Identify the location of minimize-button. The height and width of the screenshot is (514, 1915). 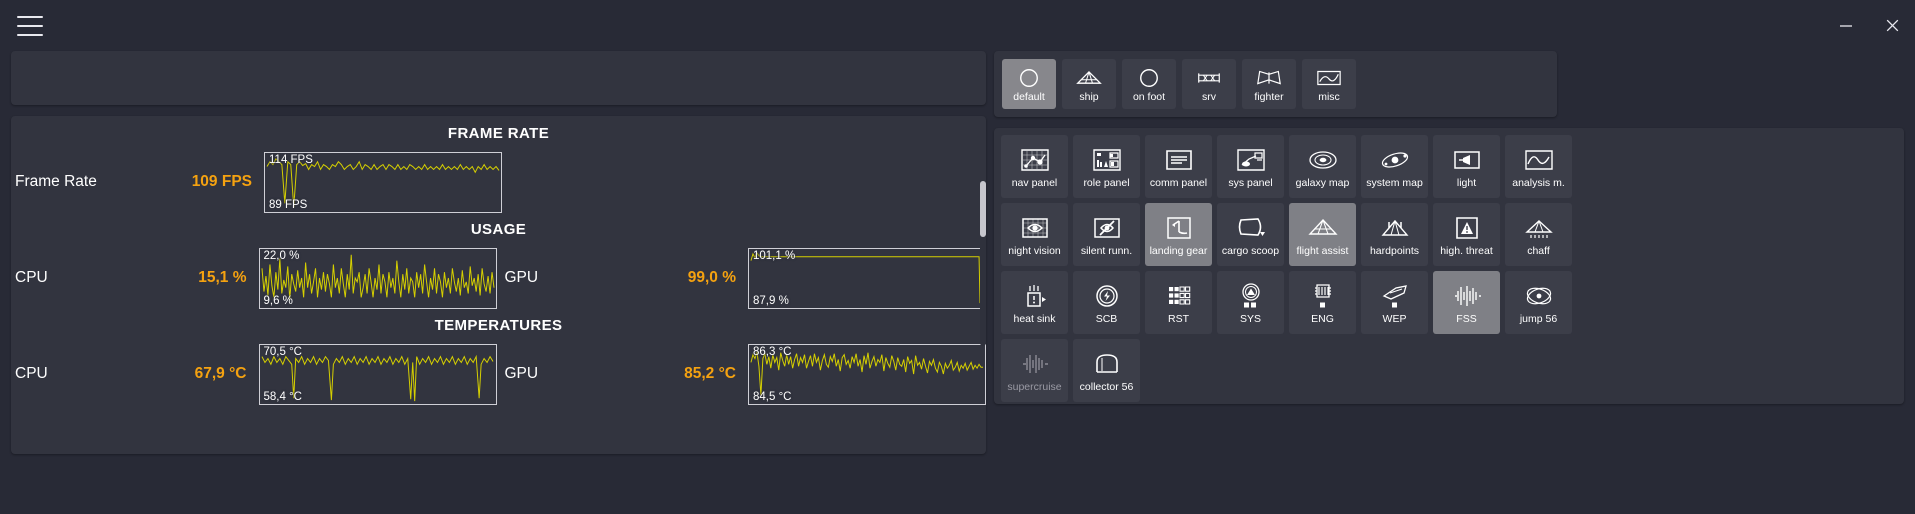
(1846, 25).